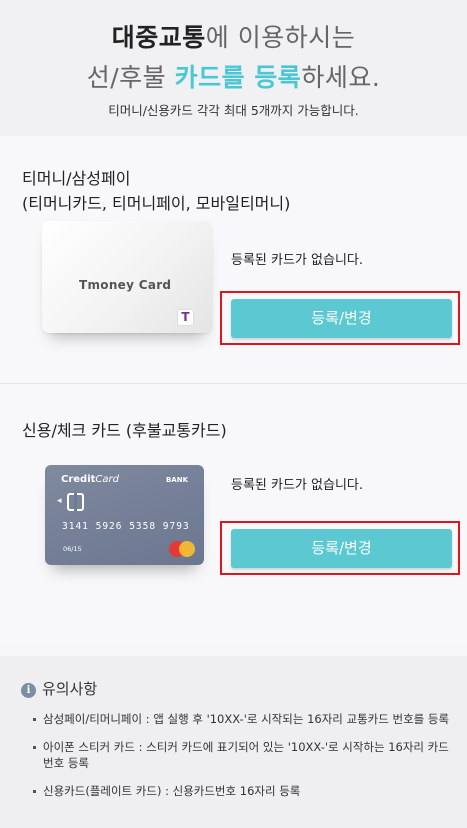 Image resolution: width=467 pixels, height=828 pixels. Describe the element at coordinates (126, 526) in the screenshot. I see `credit-card-number: 3141 5926 5358 9793` at that location.